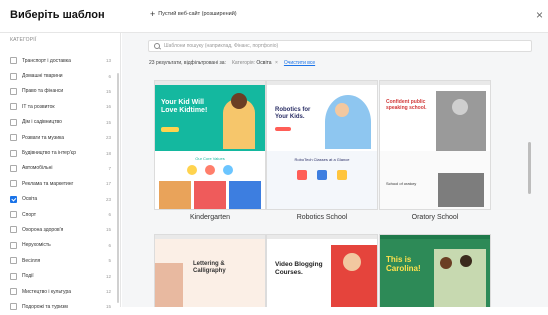 This screenshot has height=315, width=548. I want to click on search-icon, so click(157, 46).